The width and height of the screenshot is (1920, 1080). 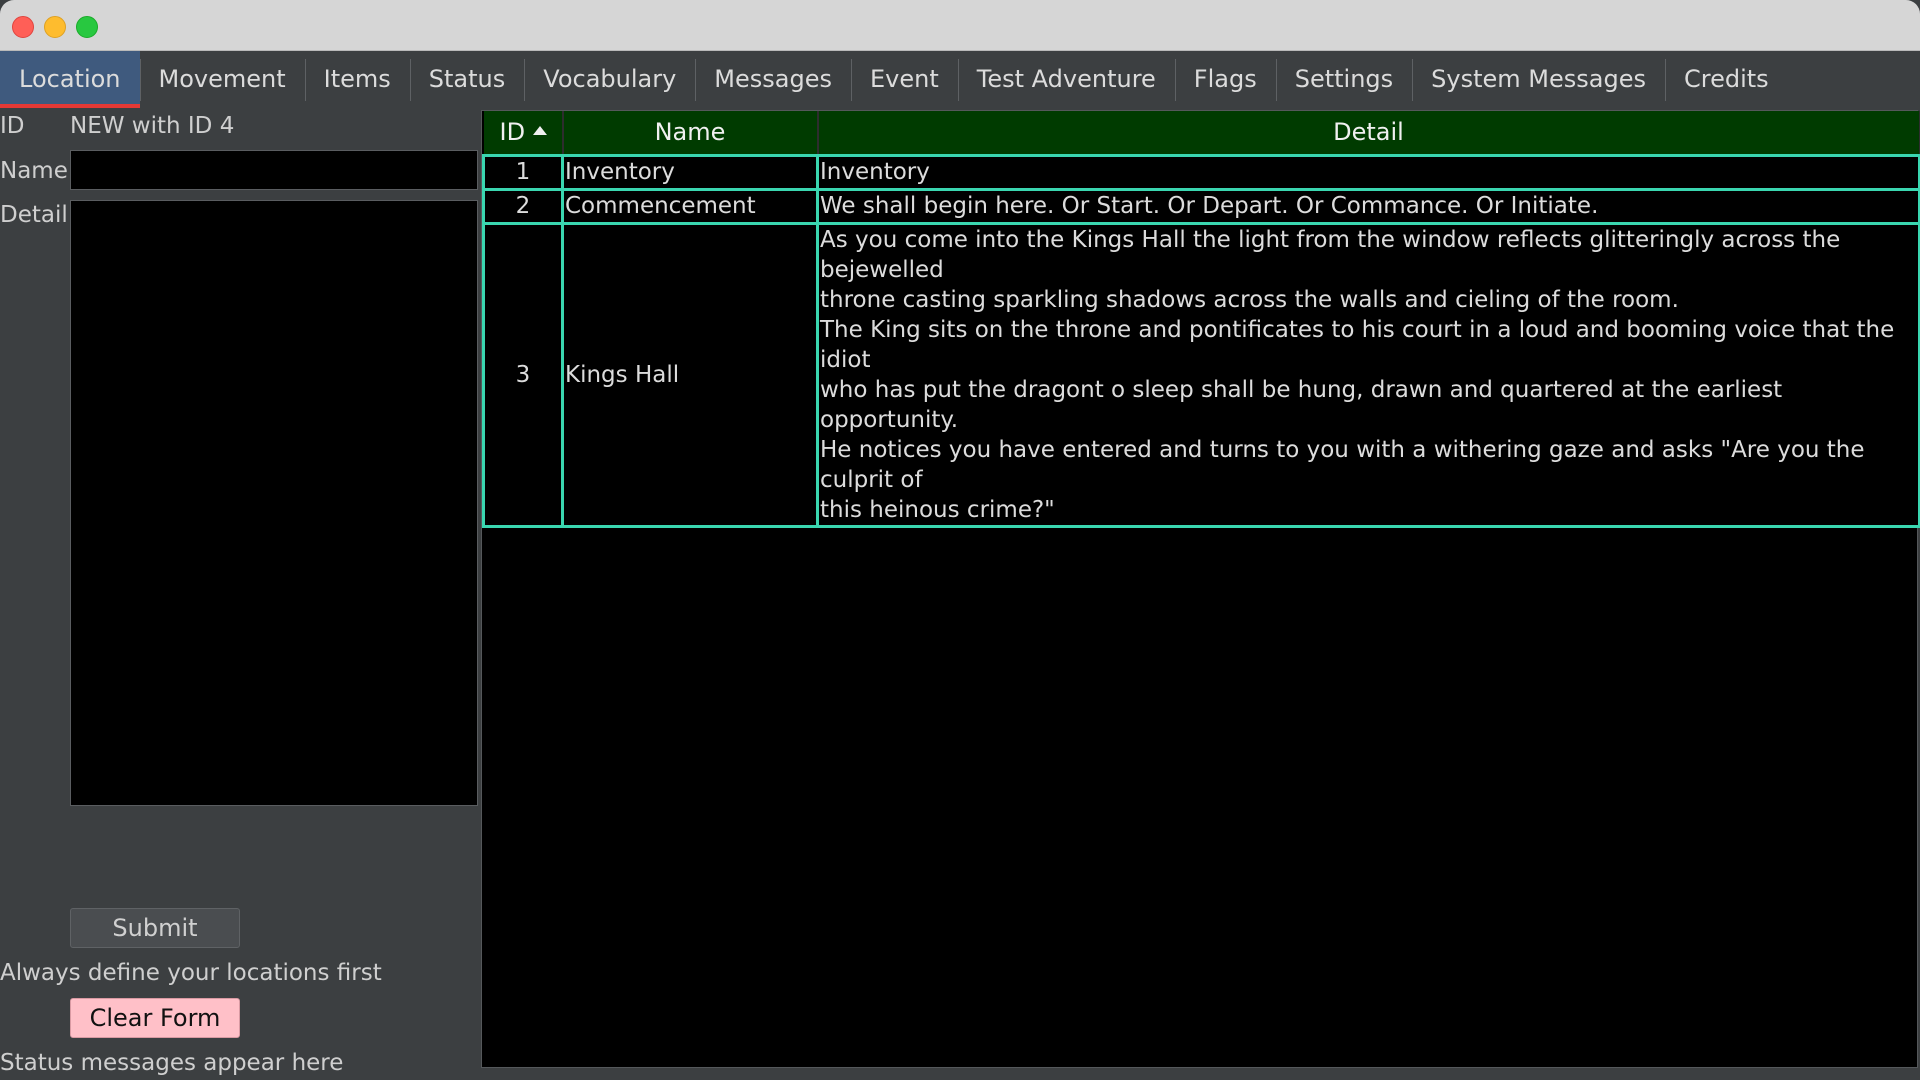 What do you see at coordinates (55, 27) in the screenshot?
I see `minimize-window-button` at bounding box center [55, 27].